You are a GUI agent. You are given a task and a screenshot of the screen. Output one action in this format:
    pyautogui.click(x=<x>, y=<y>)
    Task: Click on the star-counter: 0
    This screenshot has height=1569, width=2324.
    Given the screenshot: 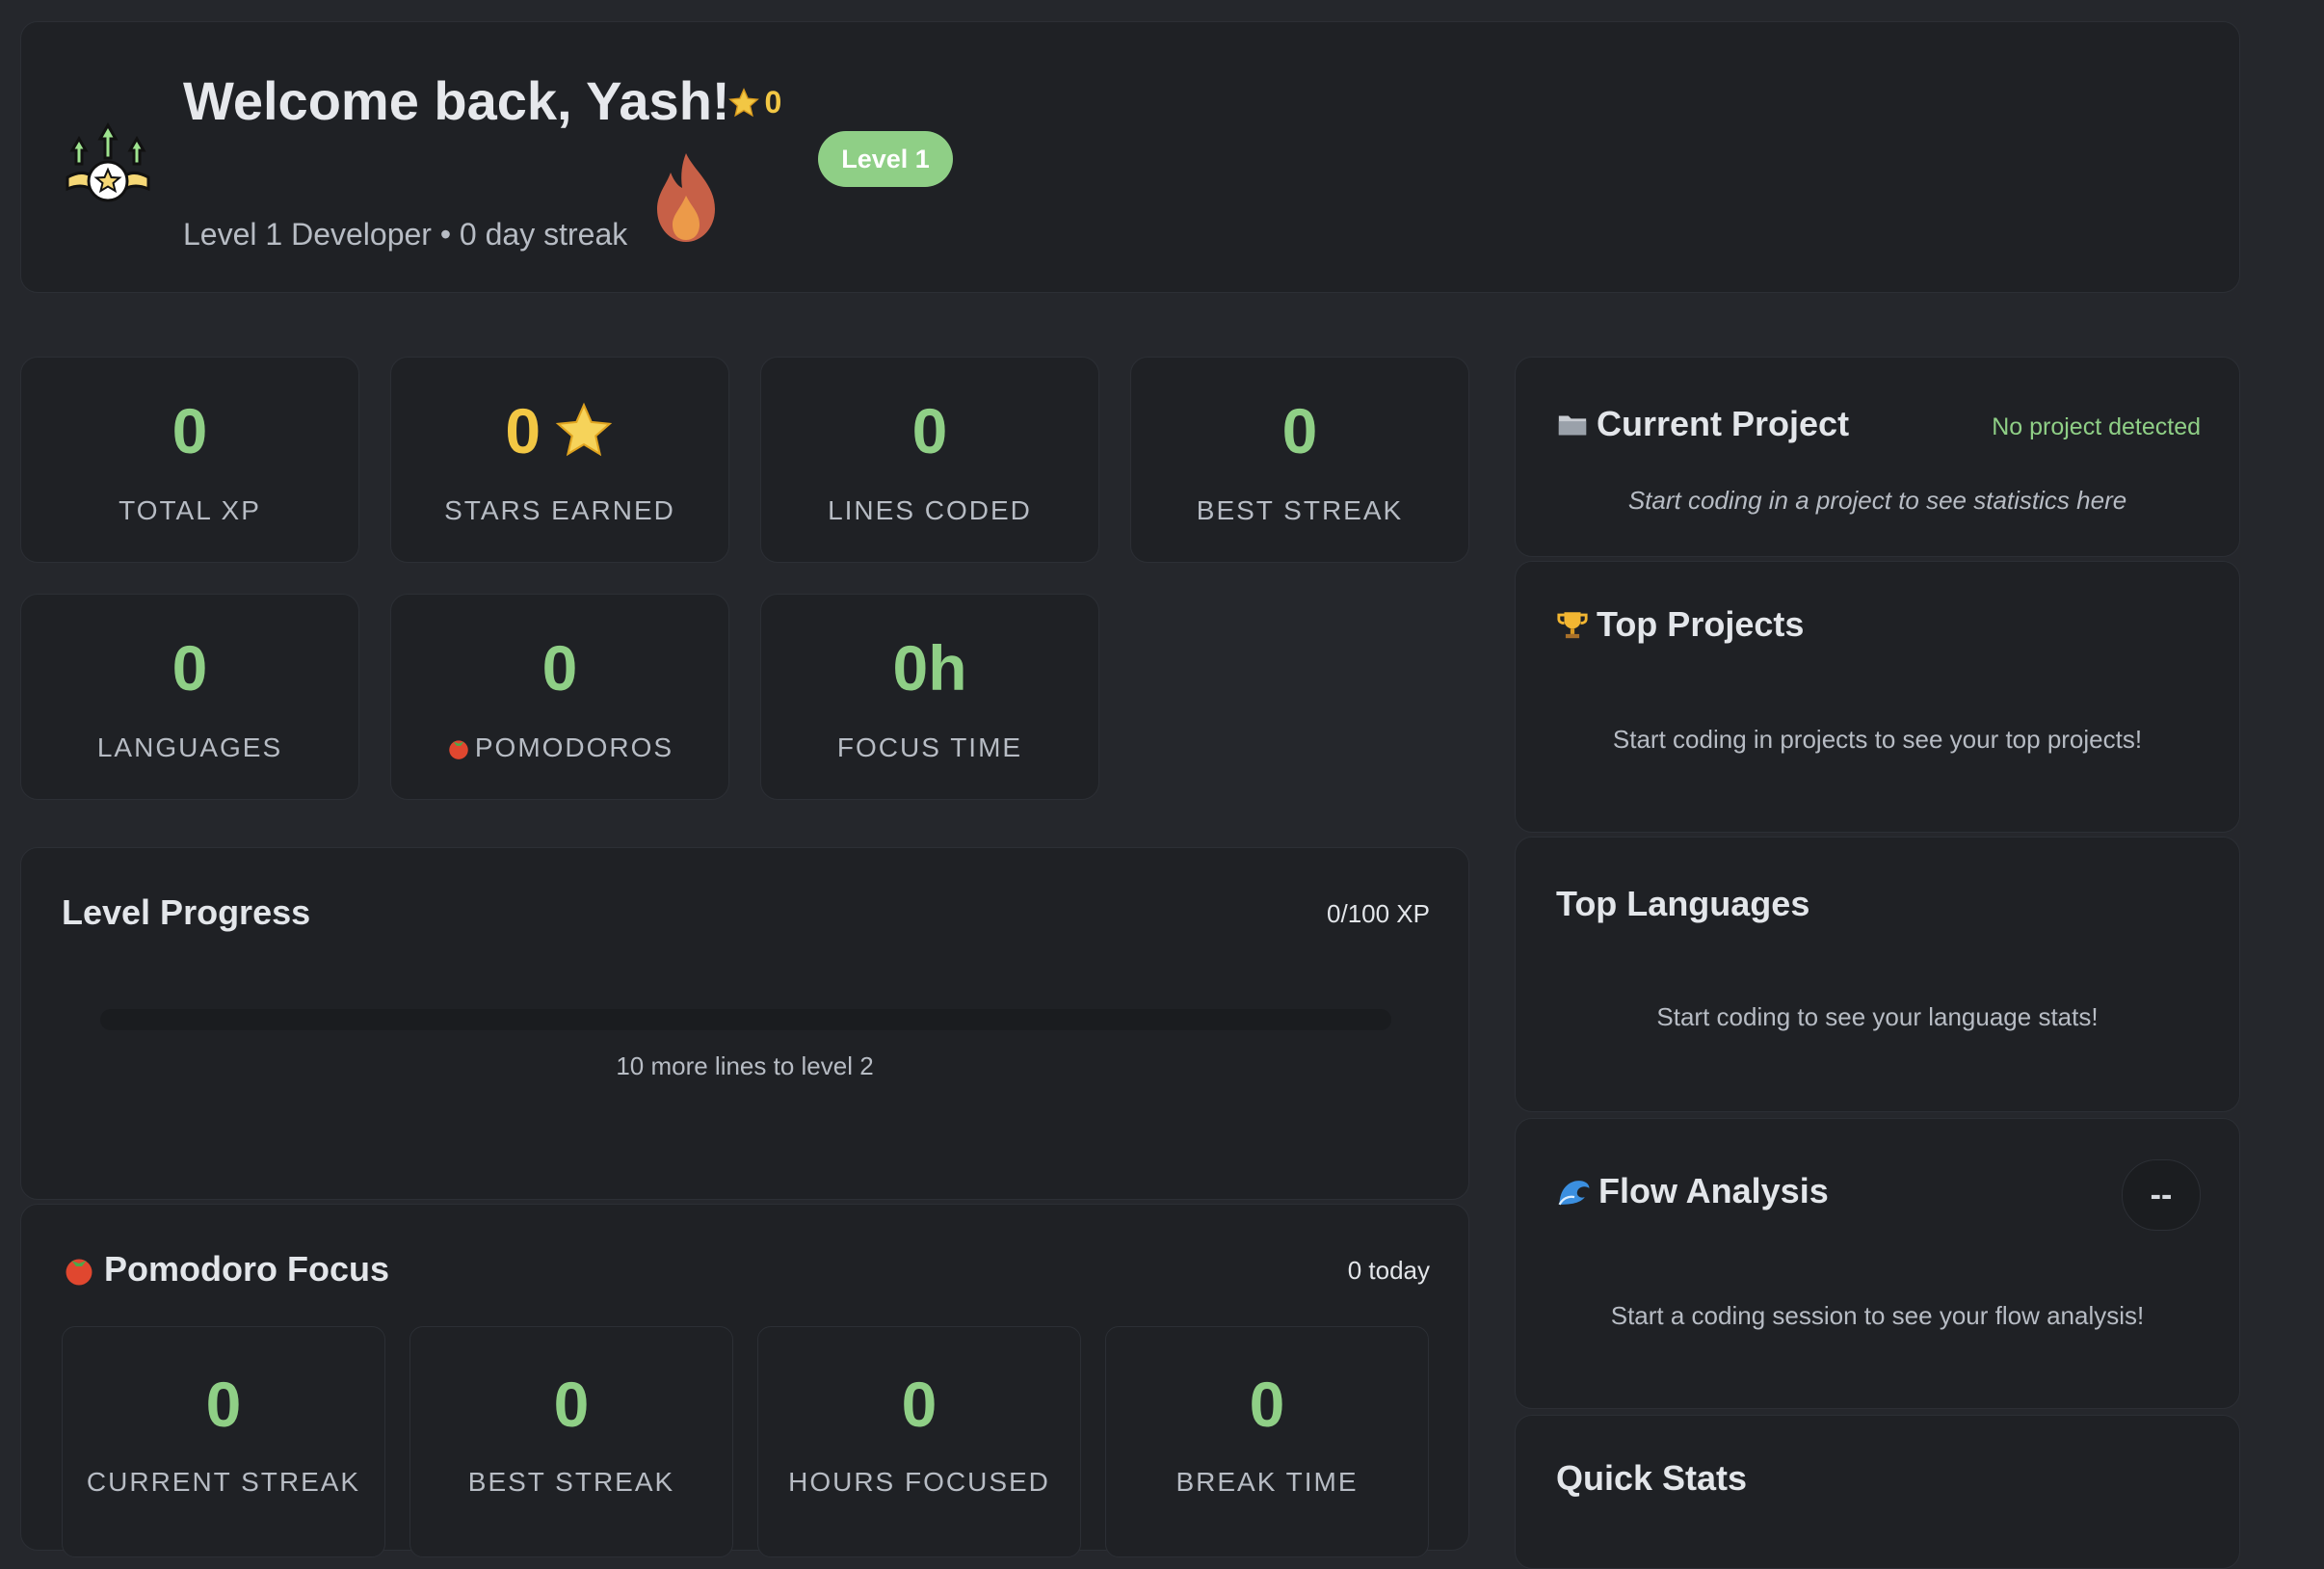 What is the action you would take?
    pyautogui.click(x=754, y=104)
    